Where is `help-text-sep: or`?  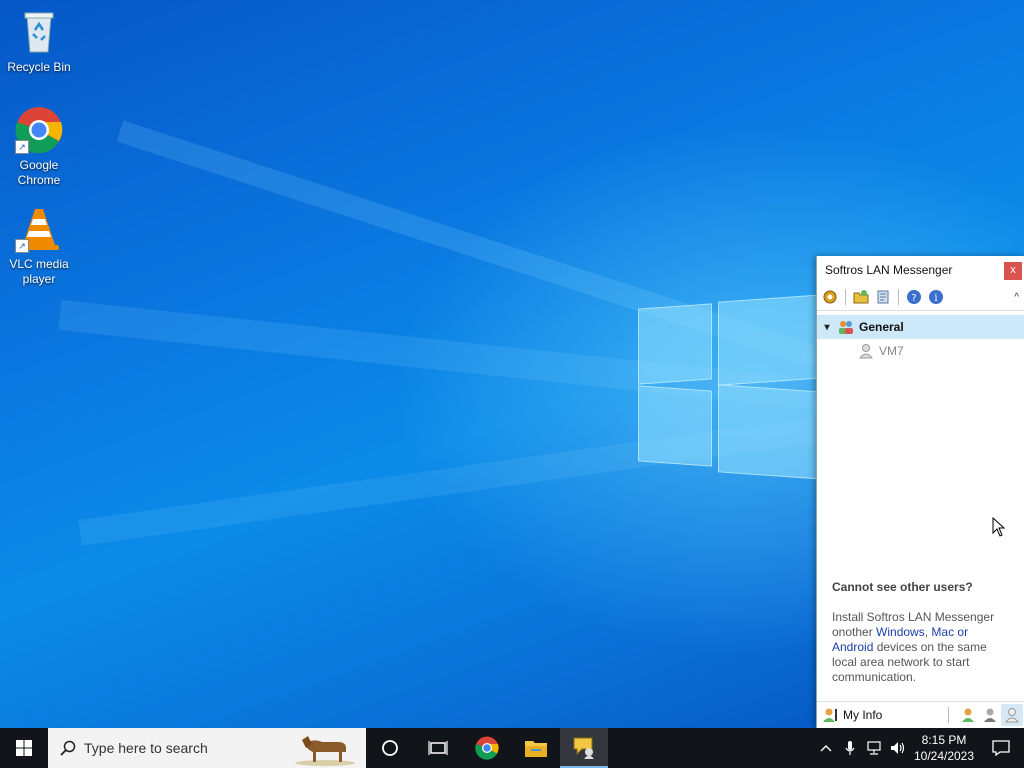
help-text-sep: or is located at coordinates (961, 632).